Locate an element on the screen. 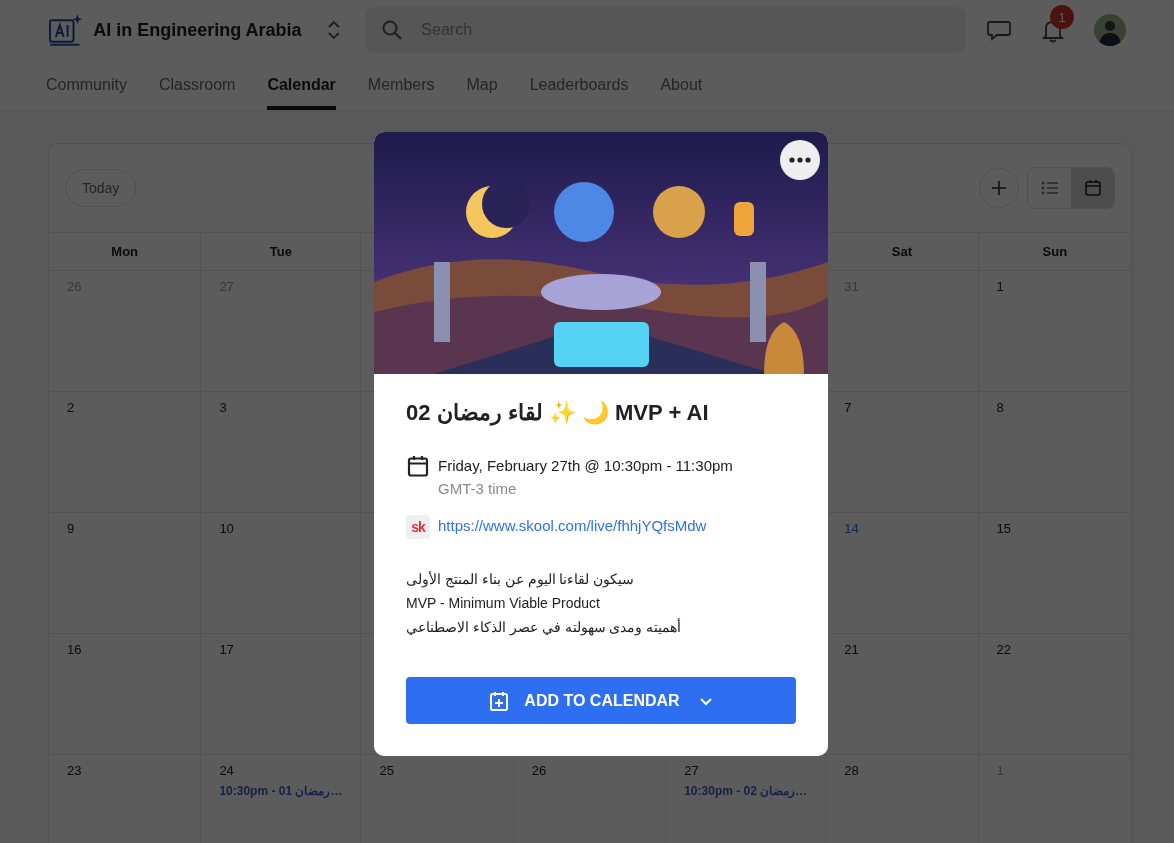 This screenshot has height=843, width=1174. day-number: 9 is located at coordinates (71, 528).